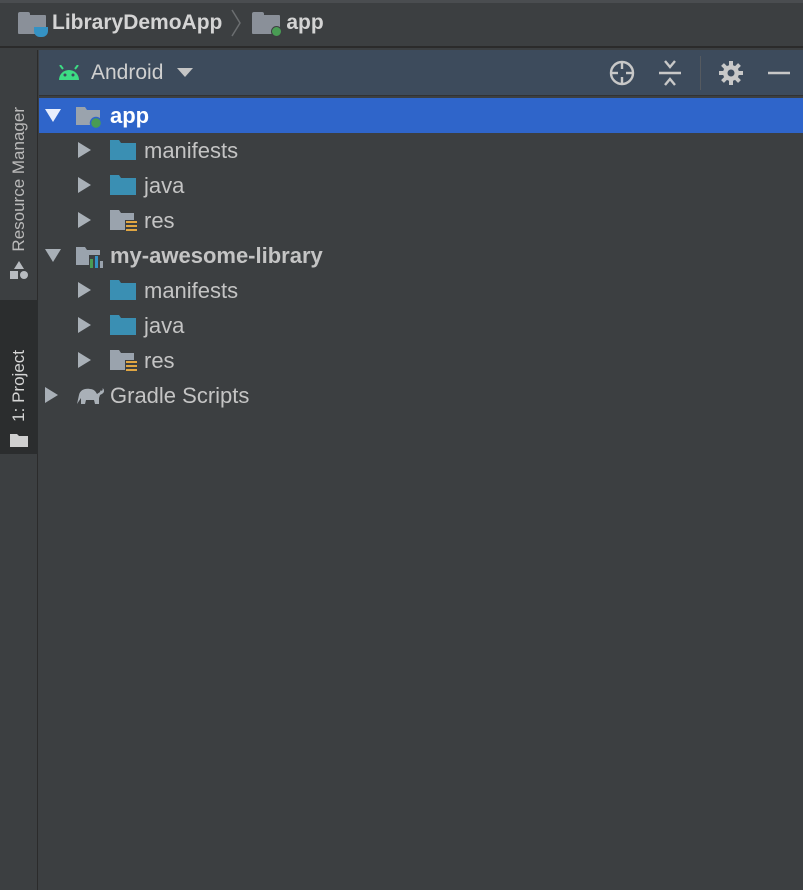 Image resolution: width=803 pixels, height=890 pixels. I want to click on breadcrumb-project: LibraryDemoApp, so click(120, 24).